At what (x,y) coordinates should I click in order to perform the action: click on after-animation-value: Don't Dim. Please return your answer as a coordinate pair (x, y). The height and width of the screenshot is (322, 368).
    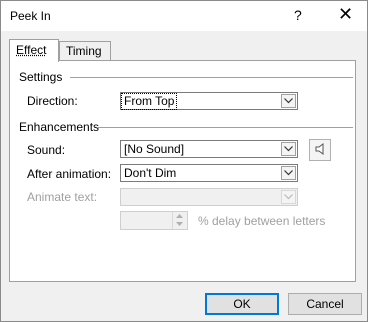
    Looking at the image, I should click on (150, 173).